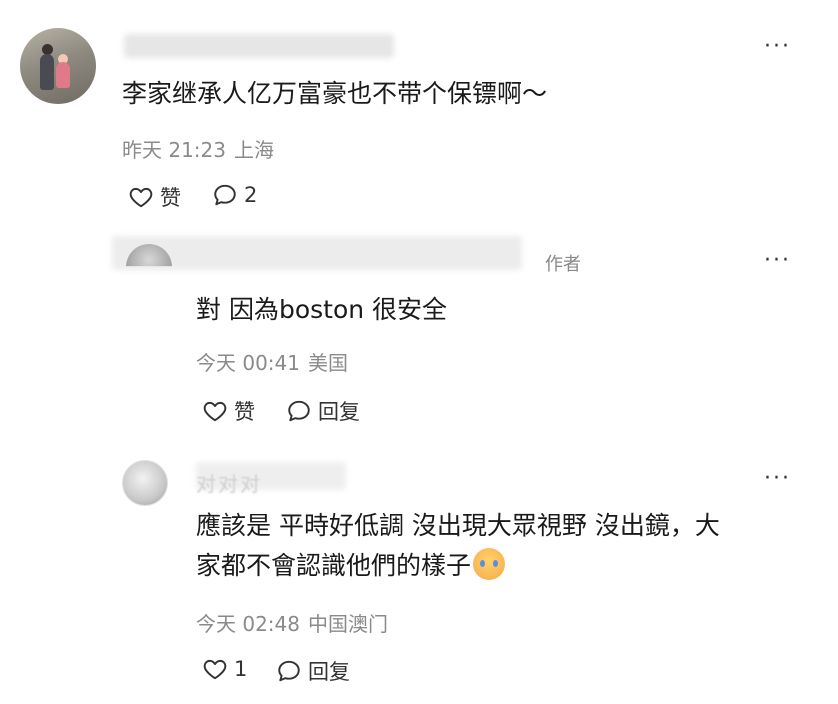 This screenshot has width=838, height=704. I want to click on comment-meta: 昨天 21:23 上海, so click(202, 148).